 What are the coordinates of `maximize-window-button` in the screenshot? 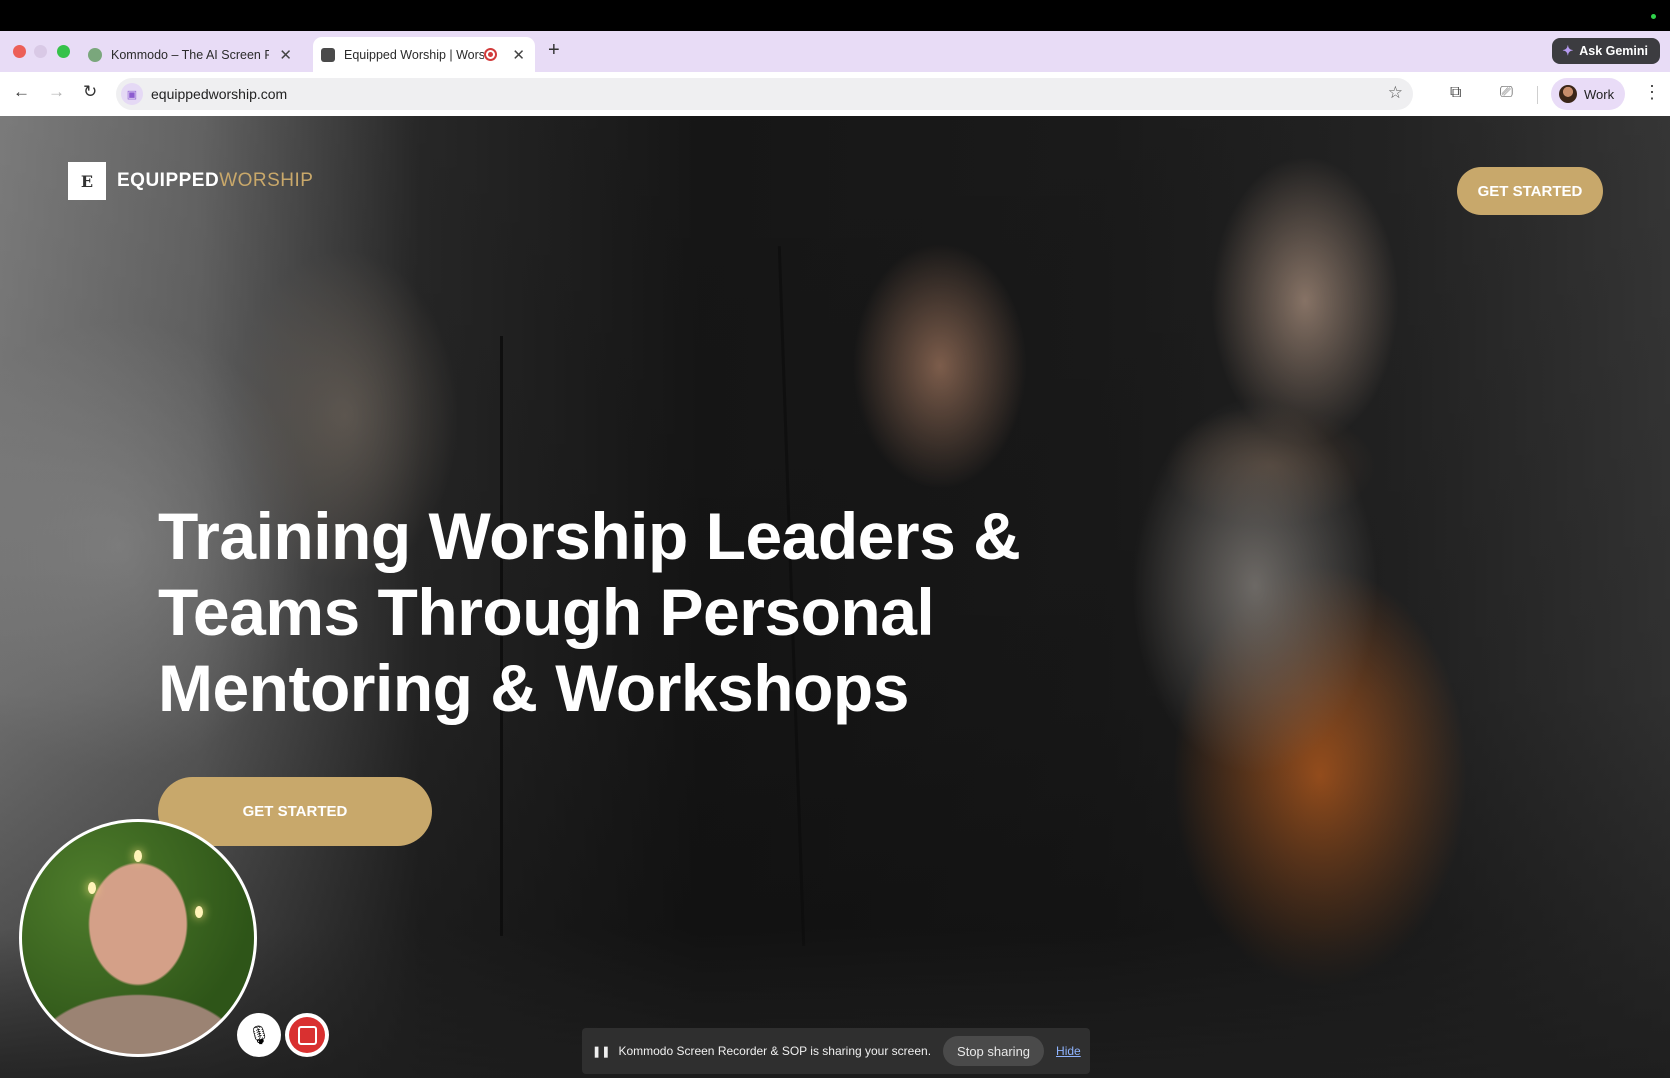 It's located at (63, 51).